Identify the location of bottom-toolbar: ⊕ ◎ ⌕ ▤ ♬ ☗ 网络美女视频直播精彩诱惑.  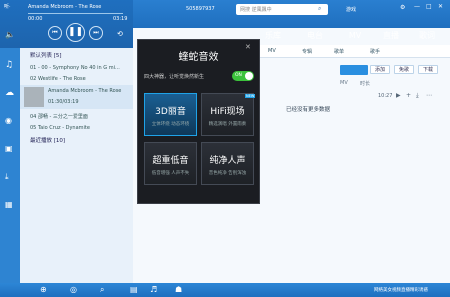
(225, 290).